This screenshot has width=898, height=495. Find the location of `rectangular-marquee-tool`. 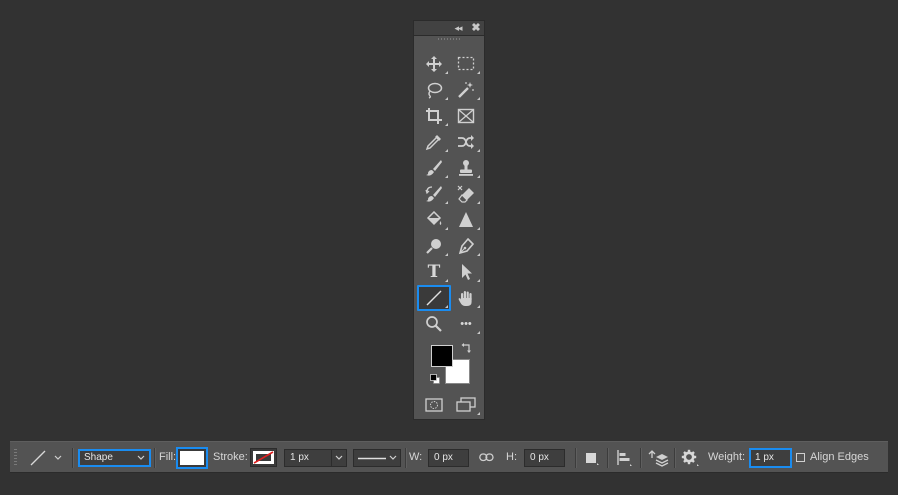

rectangular-marquee-tool is located at coordinates (466, 64).